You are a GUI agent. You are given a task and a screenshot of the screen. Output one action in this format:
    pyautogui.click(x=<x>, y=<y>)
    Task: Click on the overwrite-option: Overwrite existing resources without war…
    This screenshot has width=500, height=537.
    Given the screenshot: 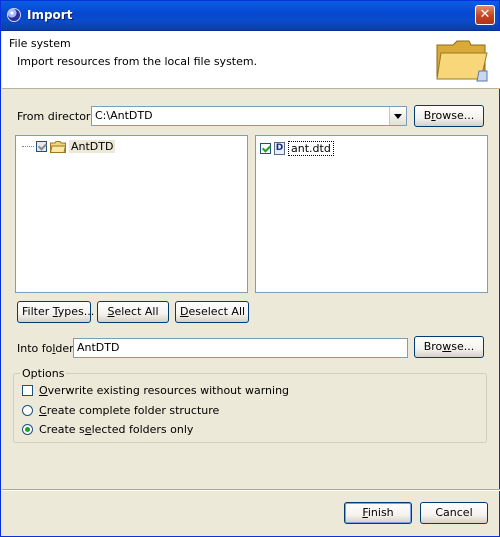 What is the action you would take?
    pyautogui.click(x=155, y=390)
    